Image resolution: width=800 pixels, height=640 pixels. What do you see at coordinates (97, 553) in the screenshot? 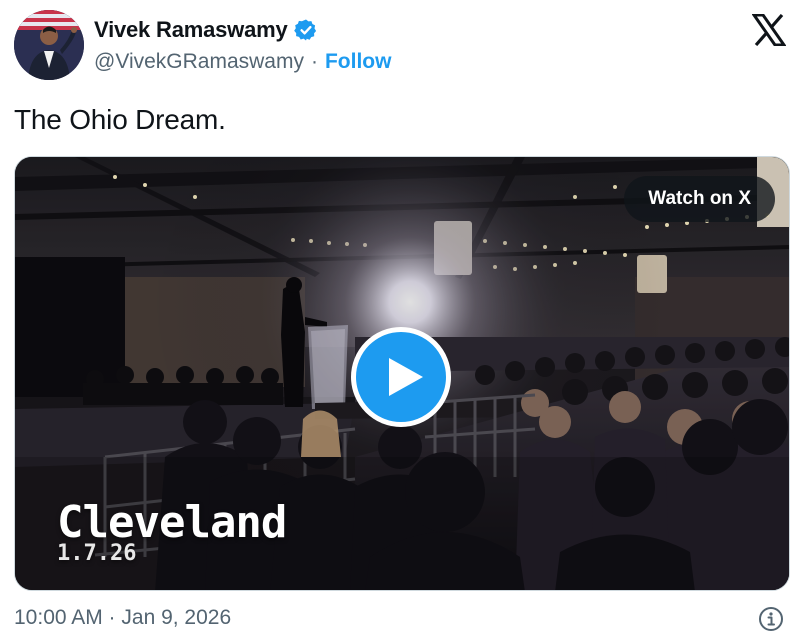
I see `video-overlay-date: 1.7.26` at bounding box center [97, 553].